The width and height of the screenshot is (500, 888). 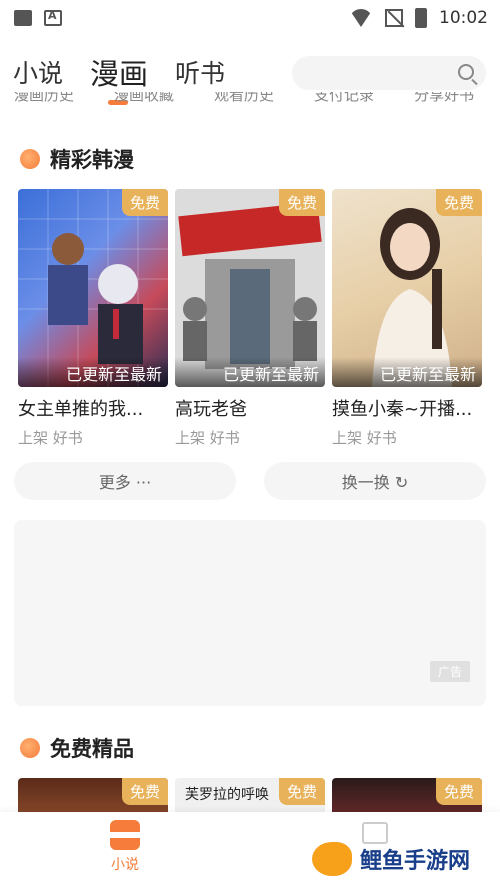 I want to click on section-title-korean-comics: 精彩韩漫, so click(x=77, y=159).